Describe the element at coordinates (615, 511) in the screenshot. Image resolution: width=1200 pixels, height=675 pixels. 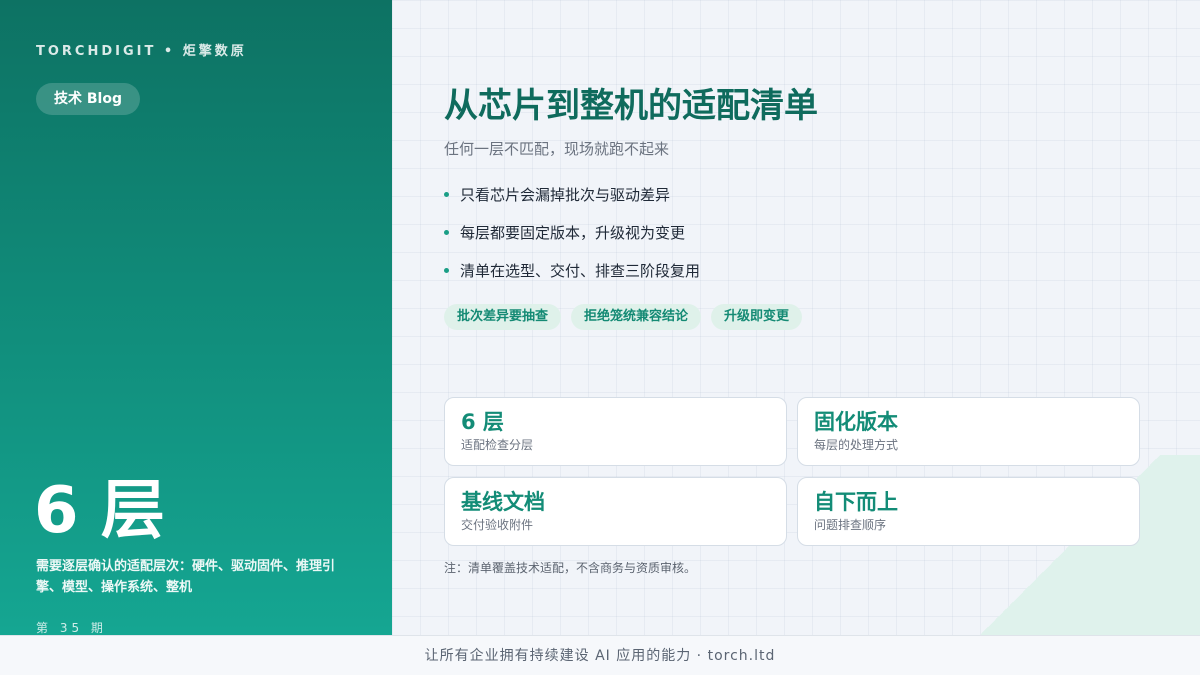
I see `stat-card: 基线文档 交付验收附件` at that location.